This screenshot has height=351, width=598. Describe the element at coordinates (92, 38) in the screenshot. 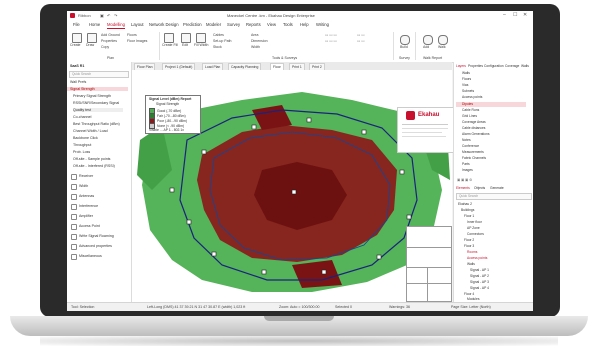

I see `draw-icon` at that location.